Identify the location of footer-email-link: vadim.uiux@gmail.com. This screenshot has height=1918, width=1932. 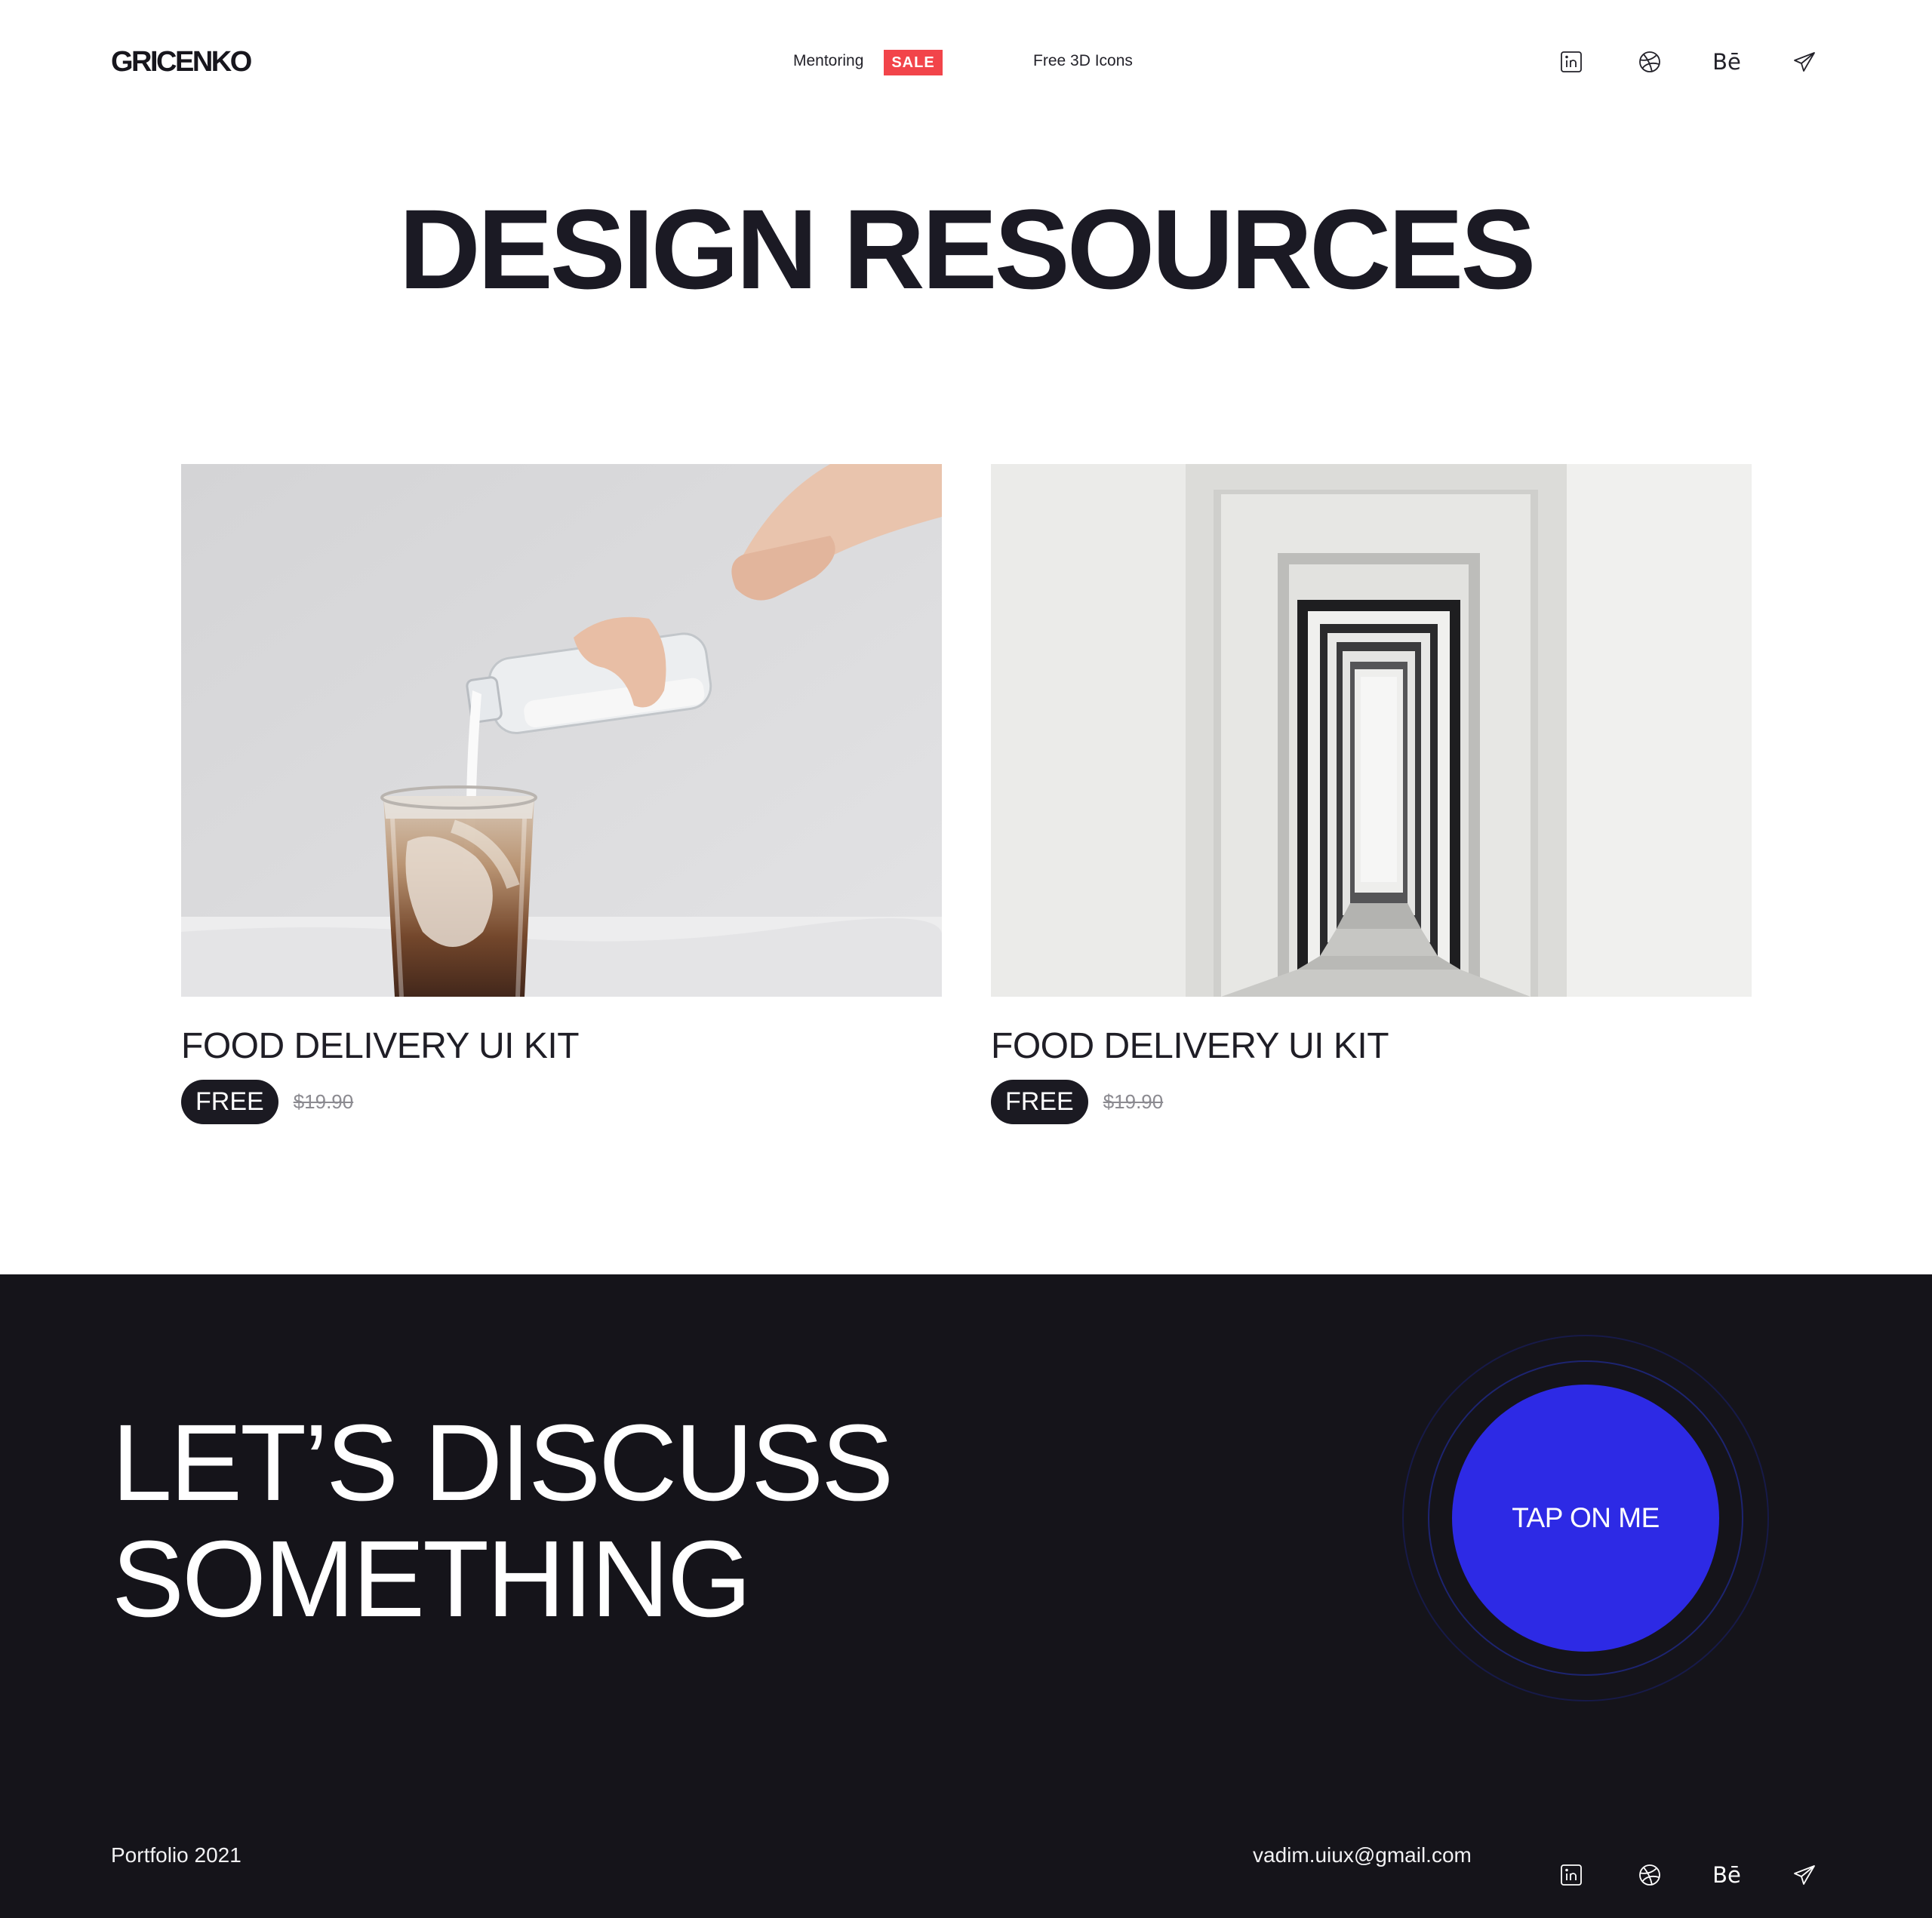
(1362, 1855).